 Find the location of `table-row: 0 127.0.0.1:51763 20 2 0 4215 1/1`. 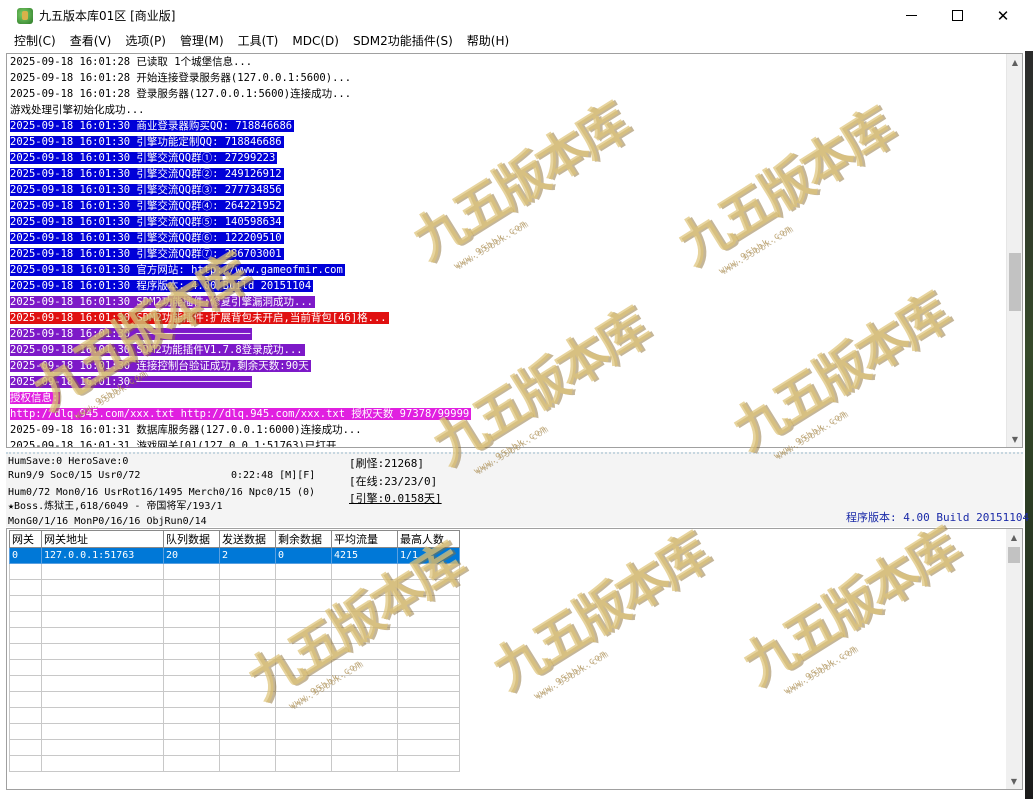

table-row: 0 127.0.0.1:51763 20 2 0 4215 1/1 is located at coordinates (234, 555).